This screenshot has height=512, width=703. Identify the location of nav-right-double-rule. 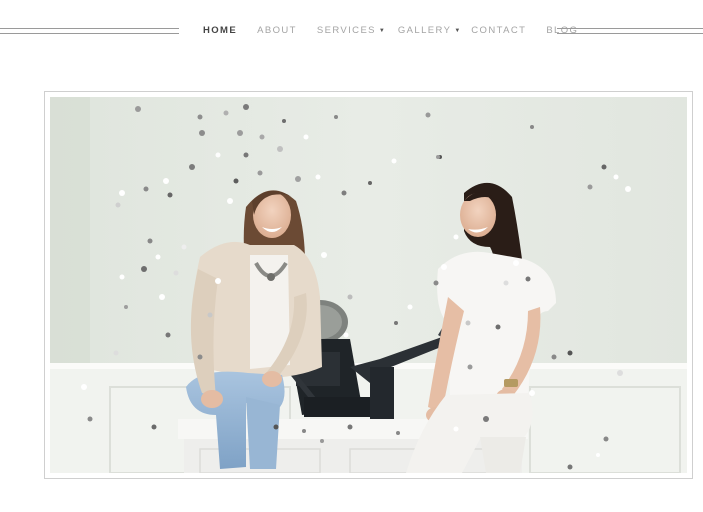
(630, 31).